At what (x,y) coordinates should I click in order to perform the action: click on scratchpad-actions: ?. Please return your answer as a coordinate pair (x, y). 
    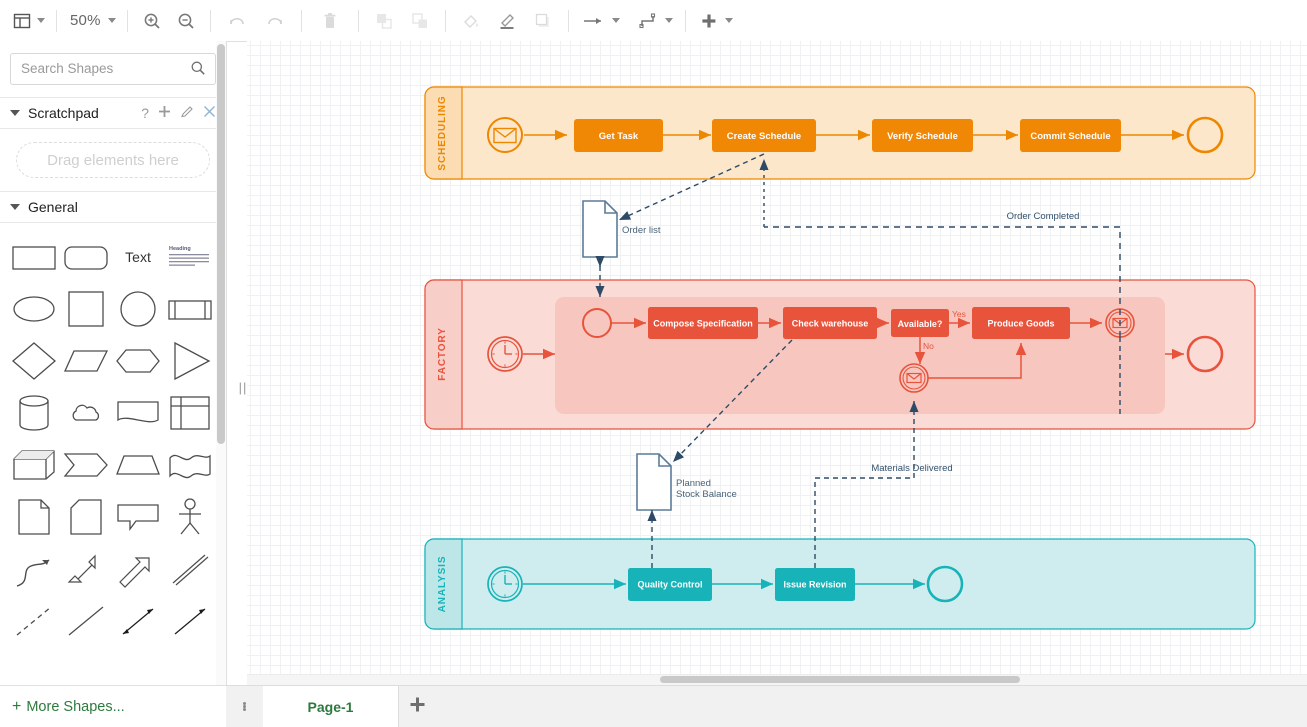
    Looking at the image, I should click on (178, 113).